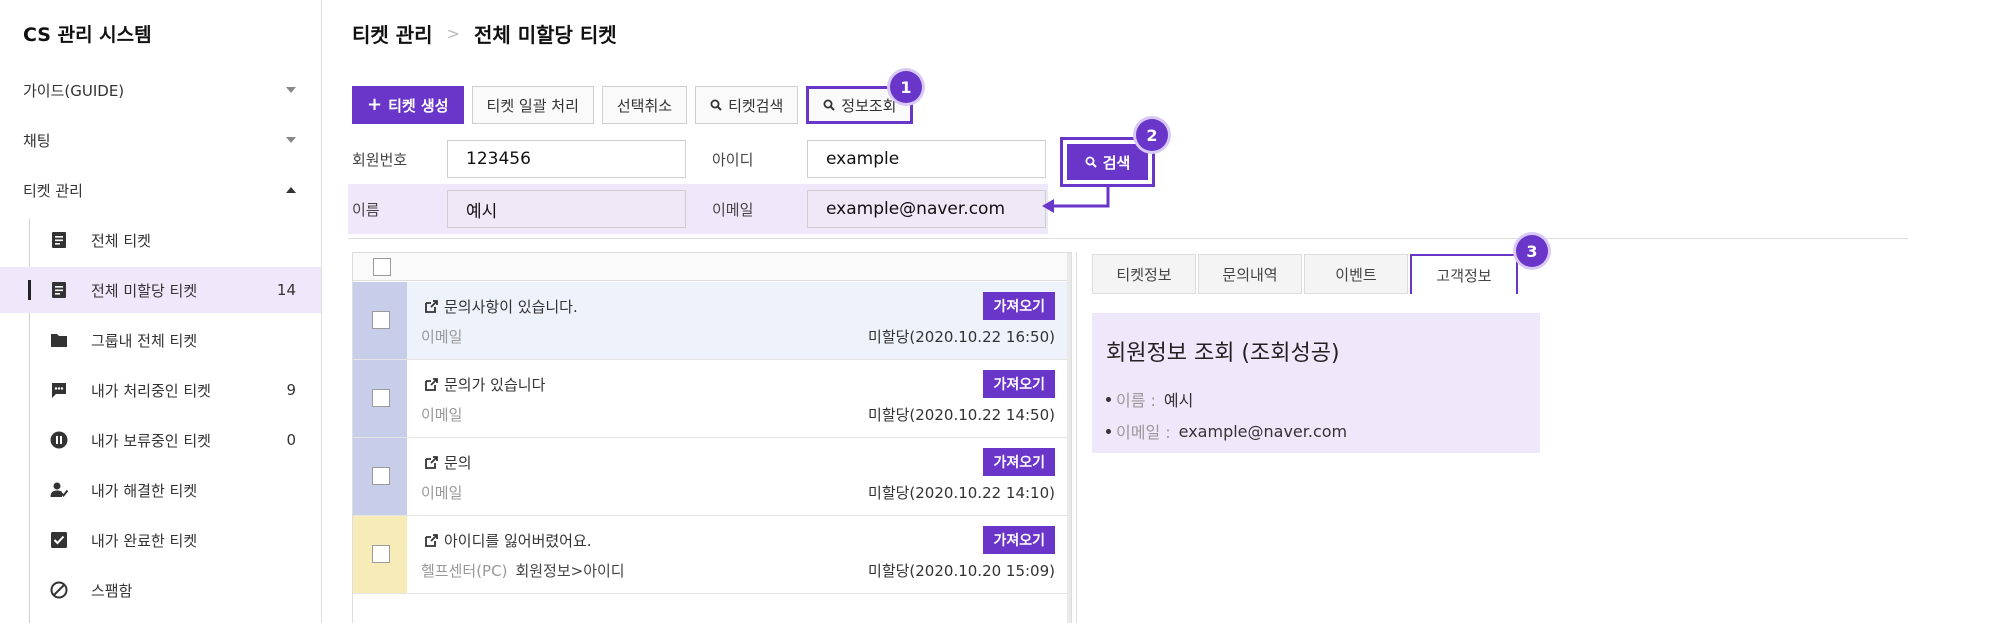 The width and height of the screenshot is (2000, 623). What do you see at coordinates (756, 105) in the screenshot?
I see `ticket-search-label: 티켓검색` at bounding box center [756, 105].